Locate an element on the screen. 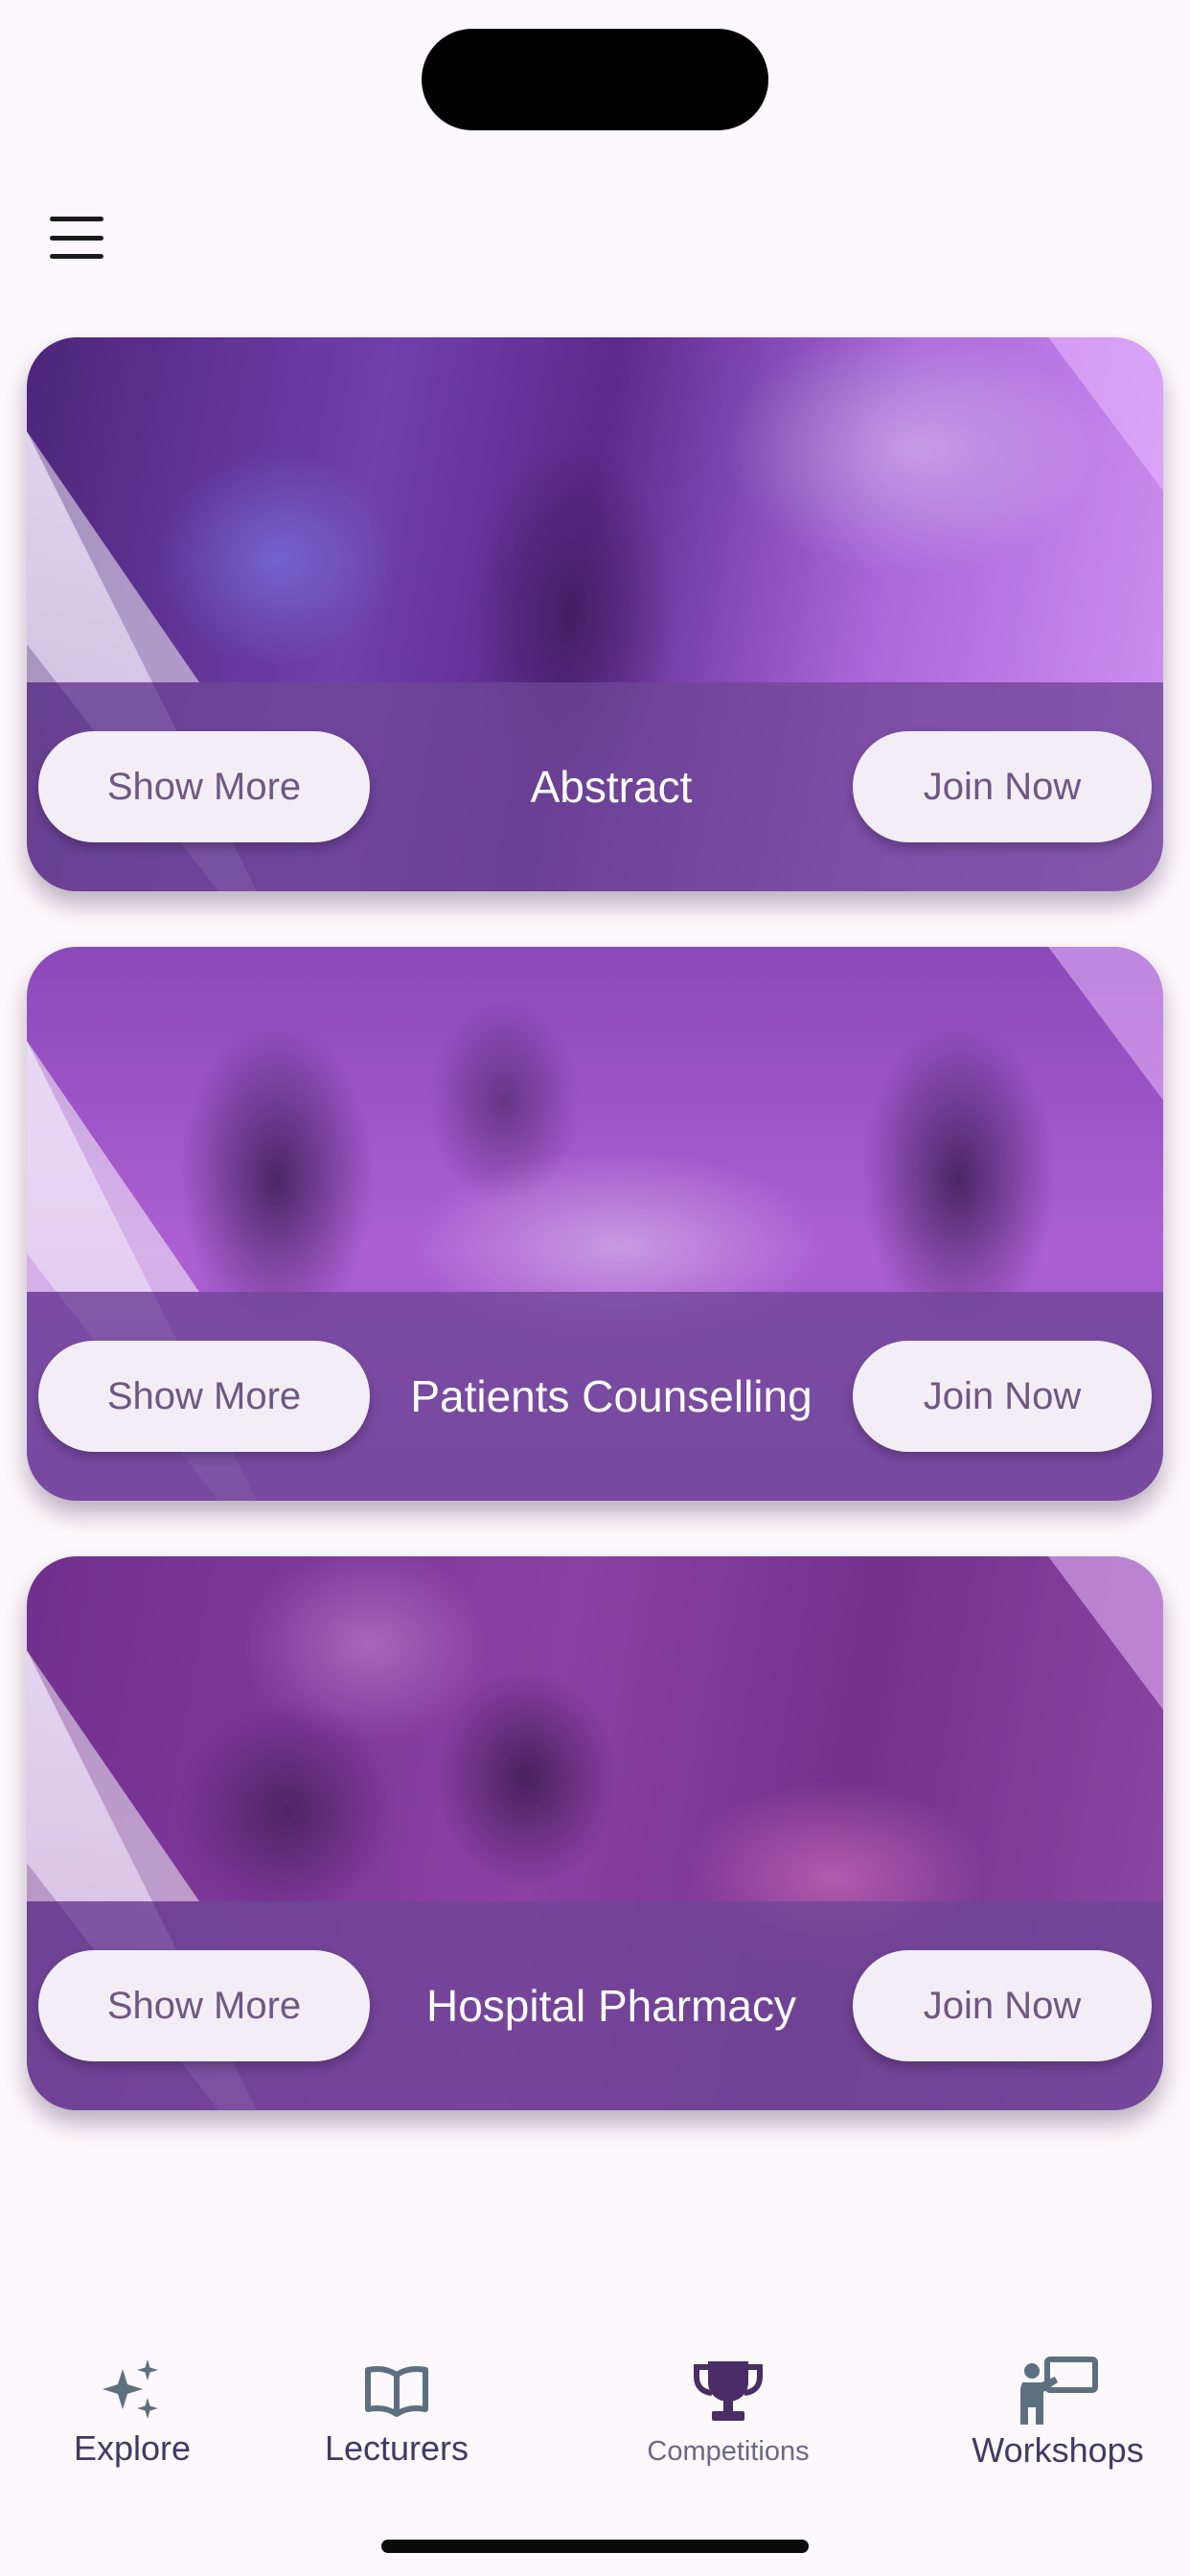  tab-label: Explore is located at coordinates (132, 2448).